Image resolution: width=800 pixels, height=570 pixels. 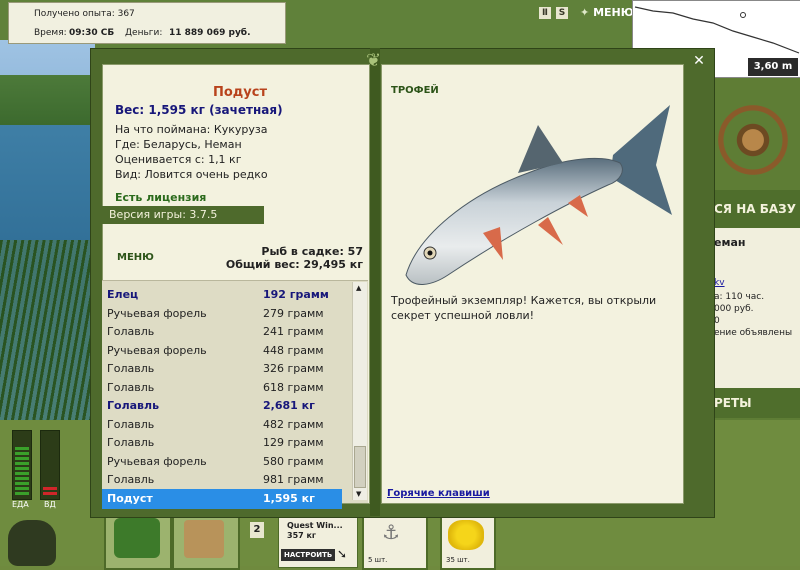 I want to click on food-meter, so click(x=22, y=465).